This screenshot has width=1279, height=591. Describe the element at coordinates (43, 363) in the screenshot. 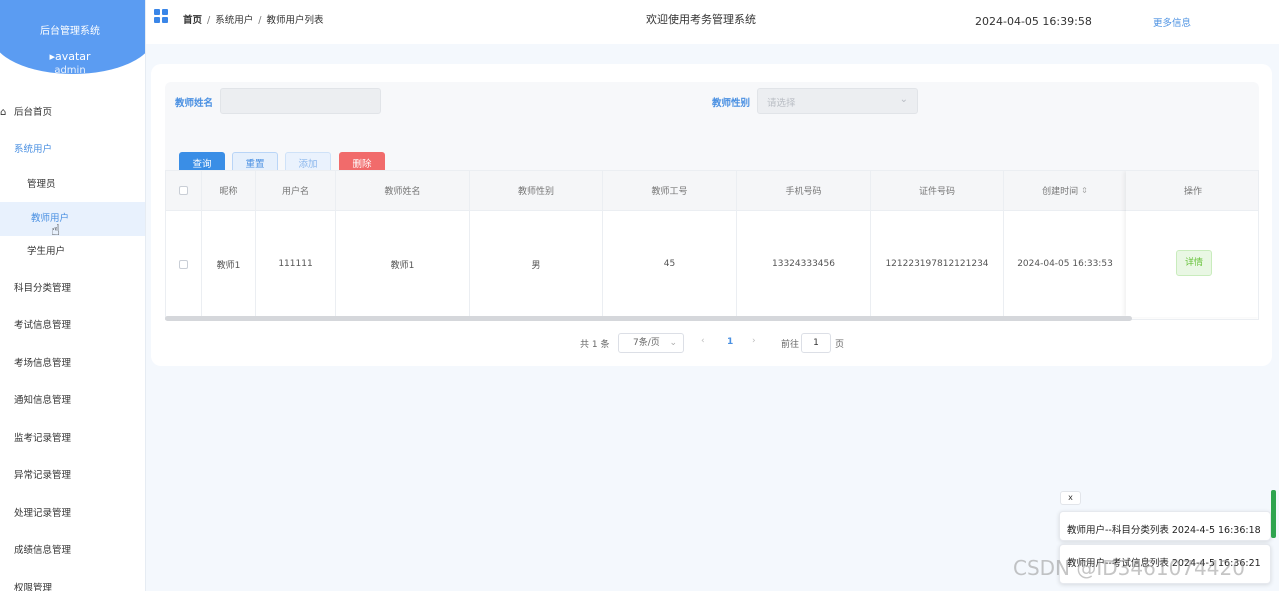

I see `sidebar-item-label: 考场信息管理` at that location.